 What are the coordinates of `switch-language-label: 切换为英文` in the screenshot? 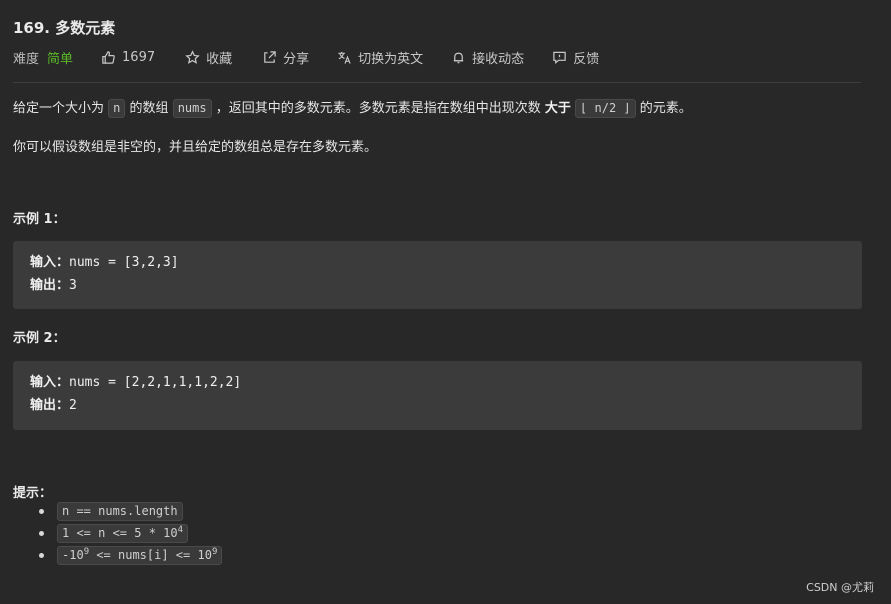 It's located at (391, 59).